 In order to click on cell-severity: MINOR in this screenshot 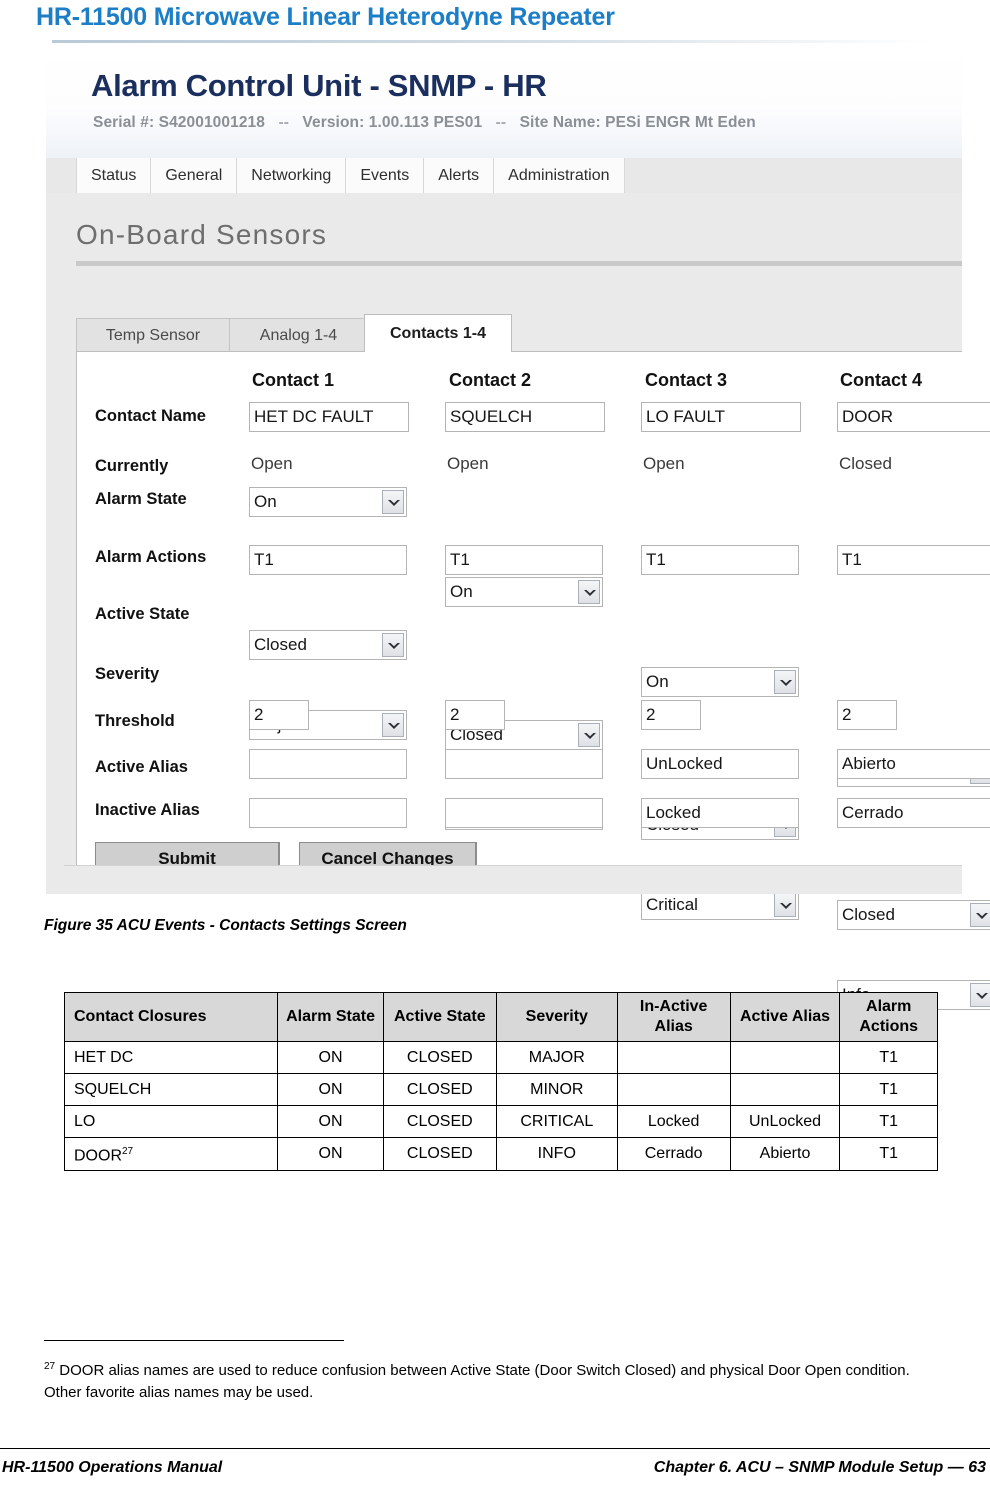, I will do `click(556, 1089)`.